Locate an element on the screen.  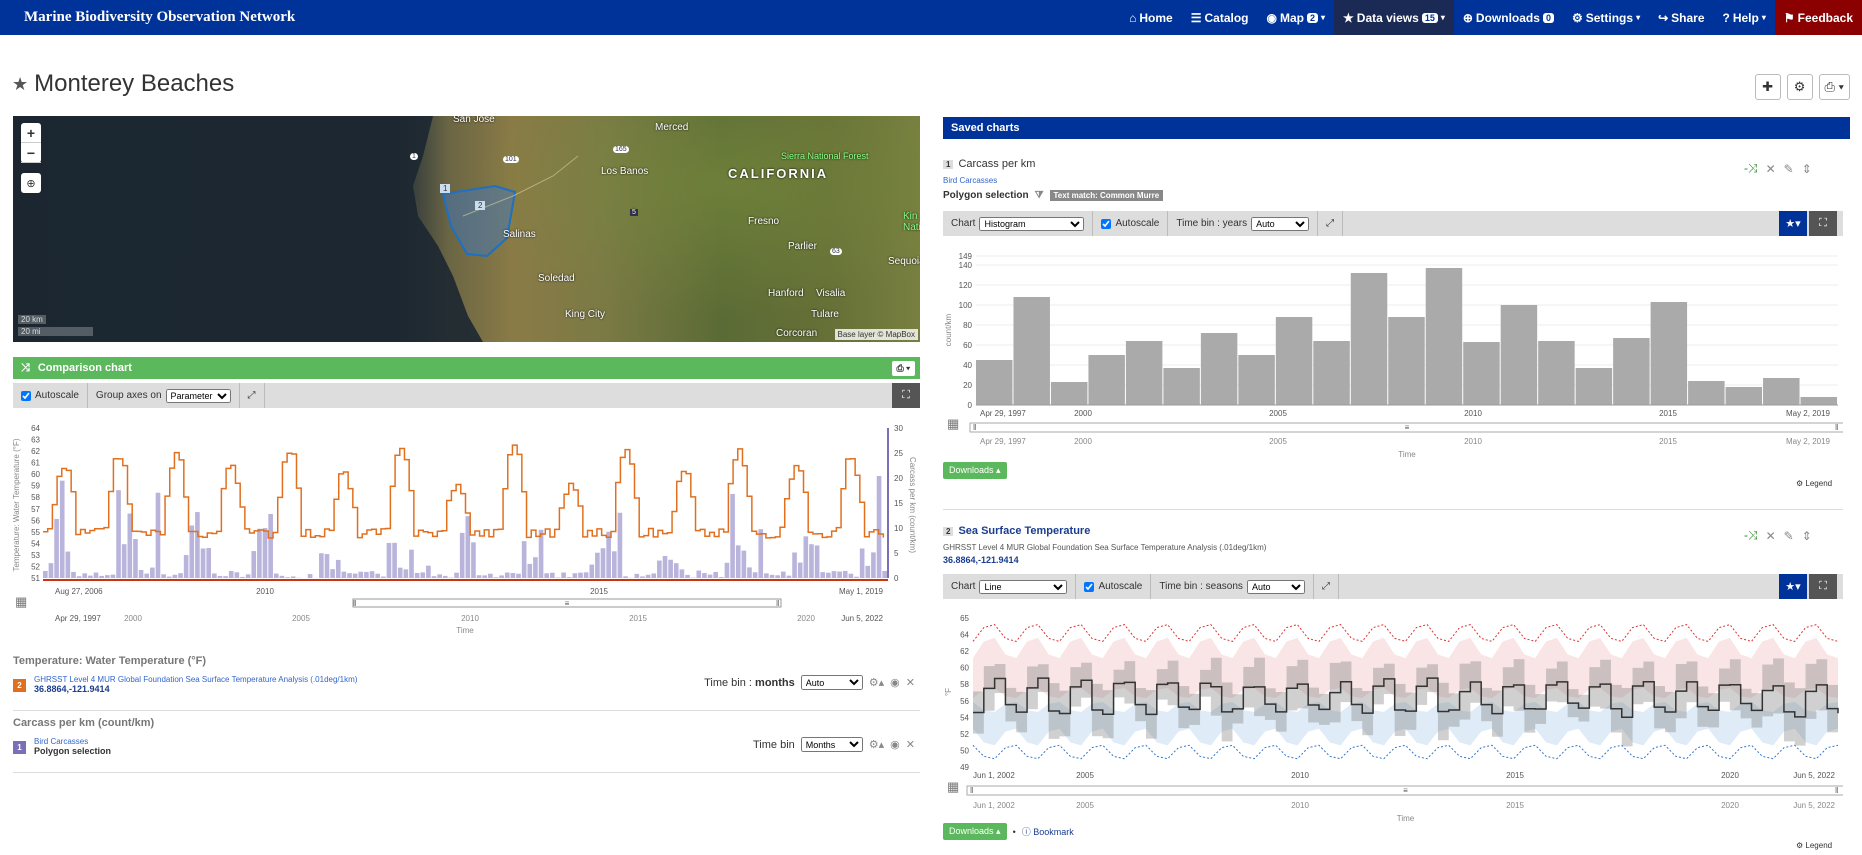
chart-type-select: Histogram is located at coordinates (1032, 223).